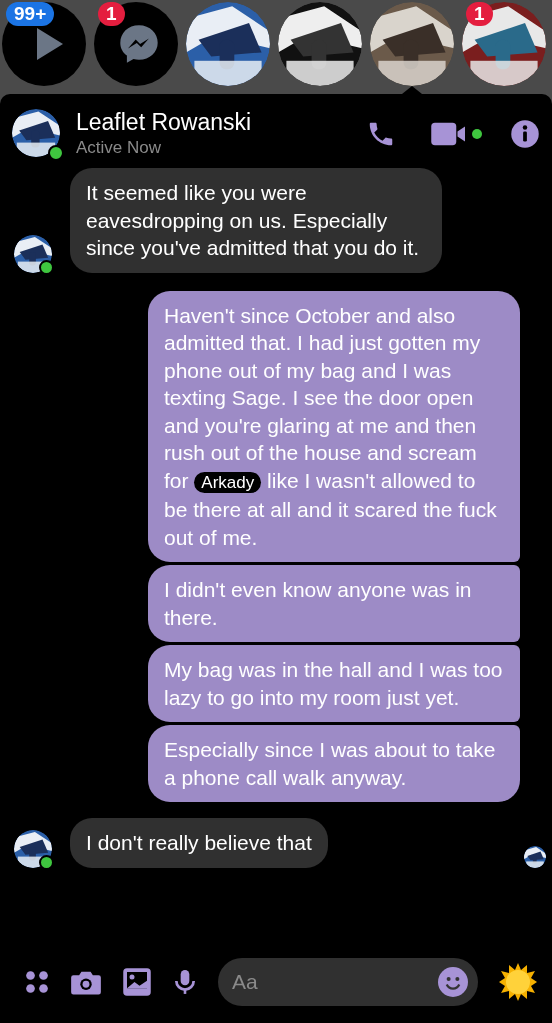 The image size is (552, 1023). Describe the element at coordinates (37, 982) in the screenshot. I see `apps-icon` at that location.